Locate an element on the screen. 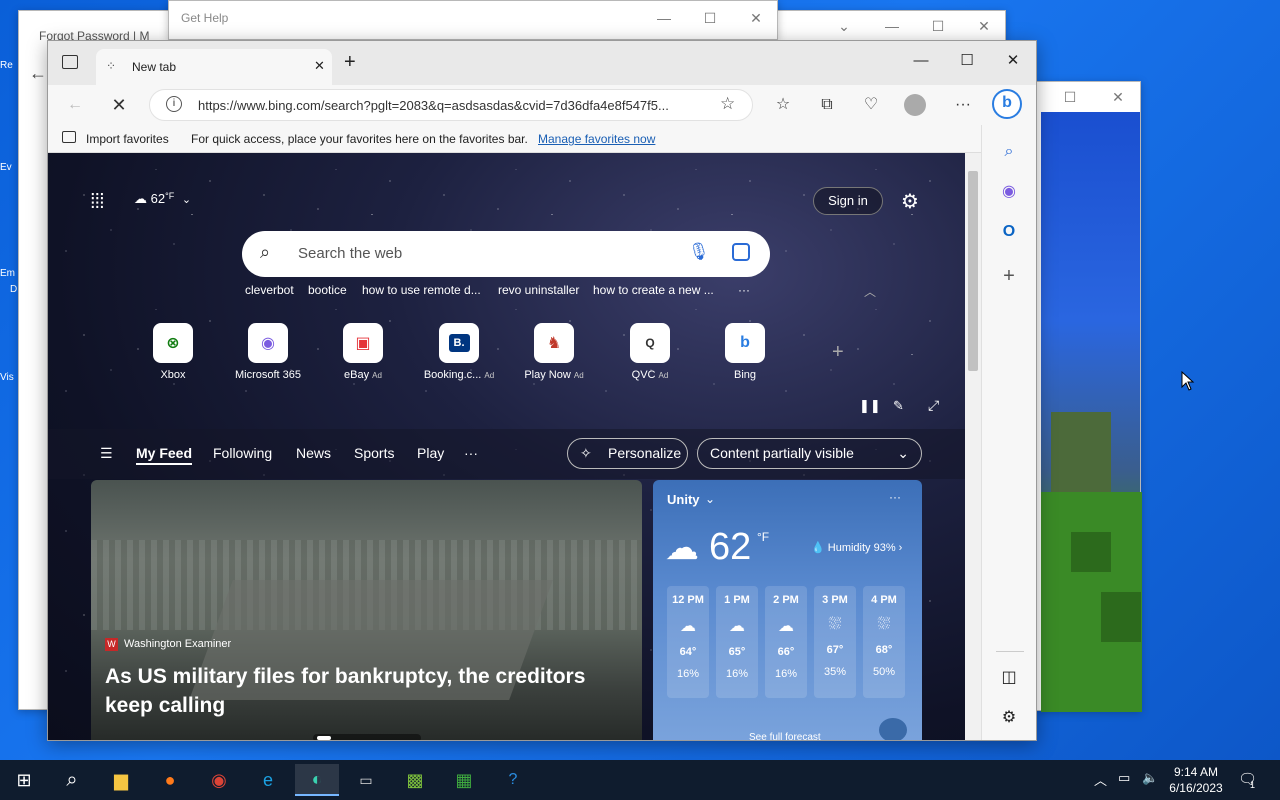 Image resolution: width=1280 pixels, height=800 pixels. quick-link-ebay: ▣ eBay Ad is located at coordinates (363, 352).